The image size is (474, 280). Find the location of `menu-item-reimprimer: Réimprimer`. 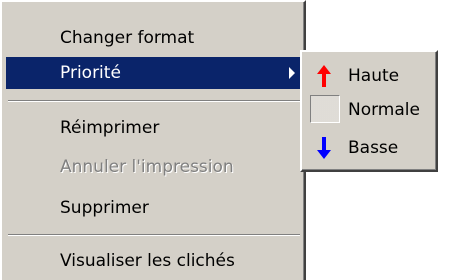

menu-item-reimprimer: Réimprimer is located at coordinates (153, 128).